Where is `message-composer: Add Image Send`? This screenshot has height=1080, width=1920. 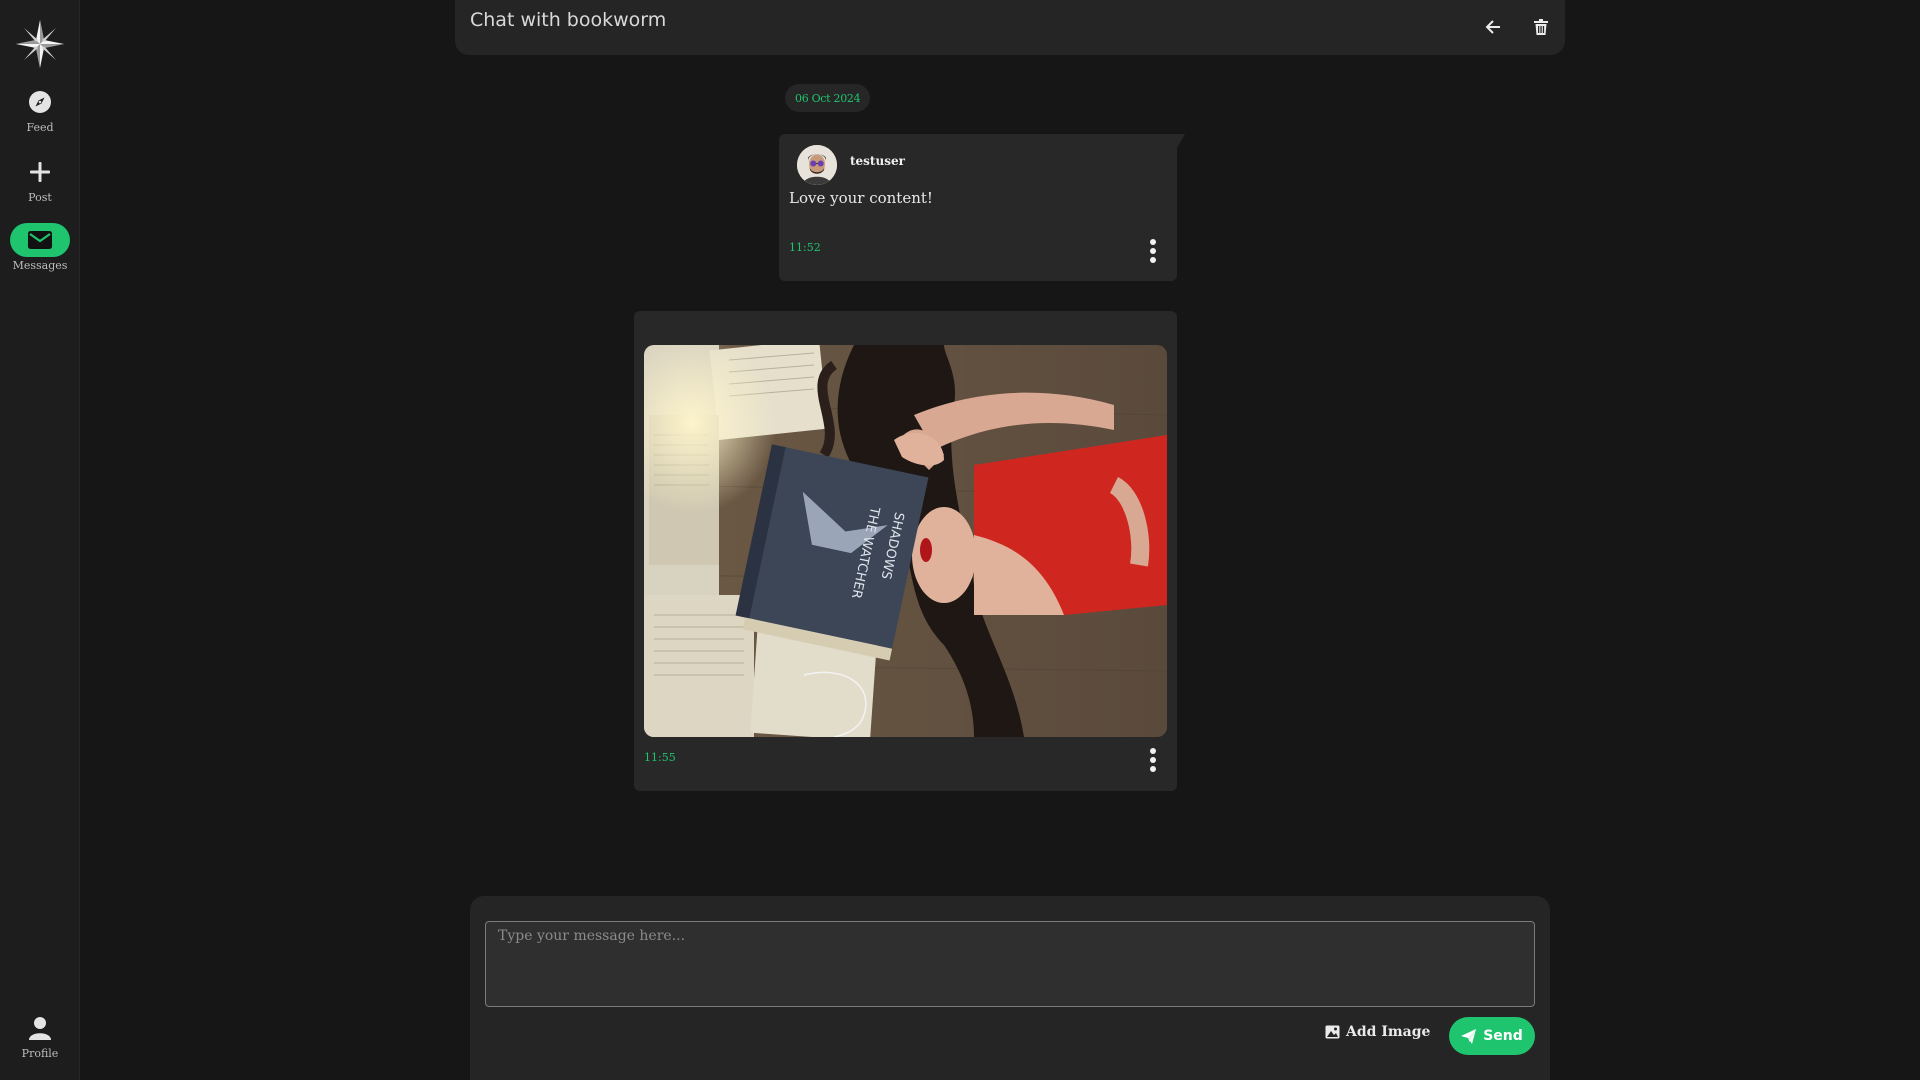
message-composer: Add Image Send is located at coordinates (1010, 988).